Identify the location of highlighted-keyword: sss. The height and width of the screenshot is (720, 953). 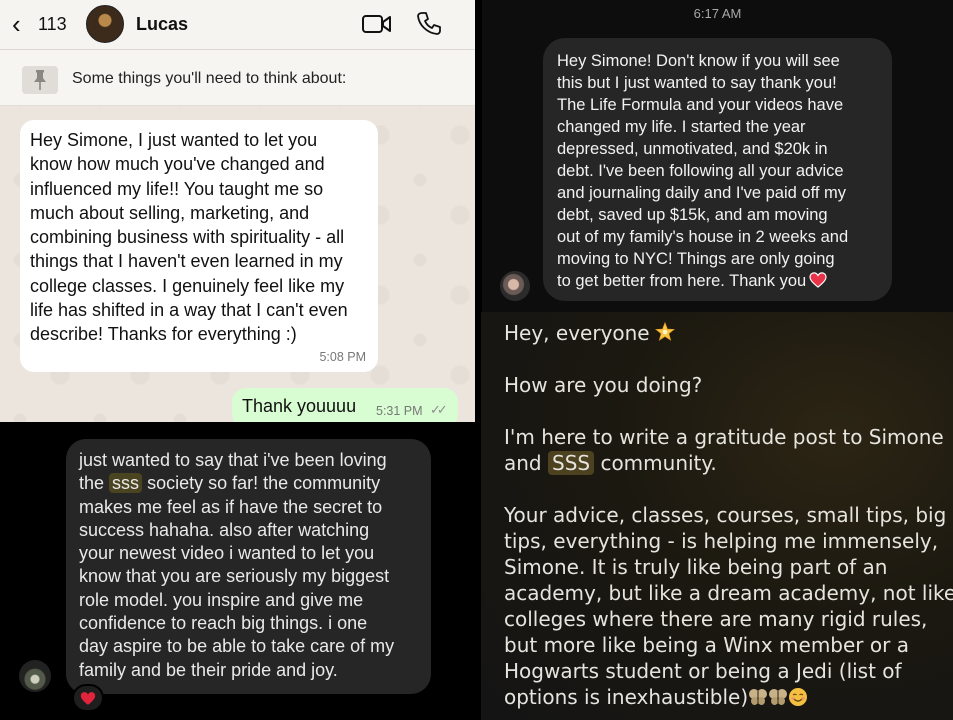
(126, 483).